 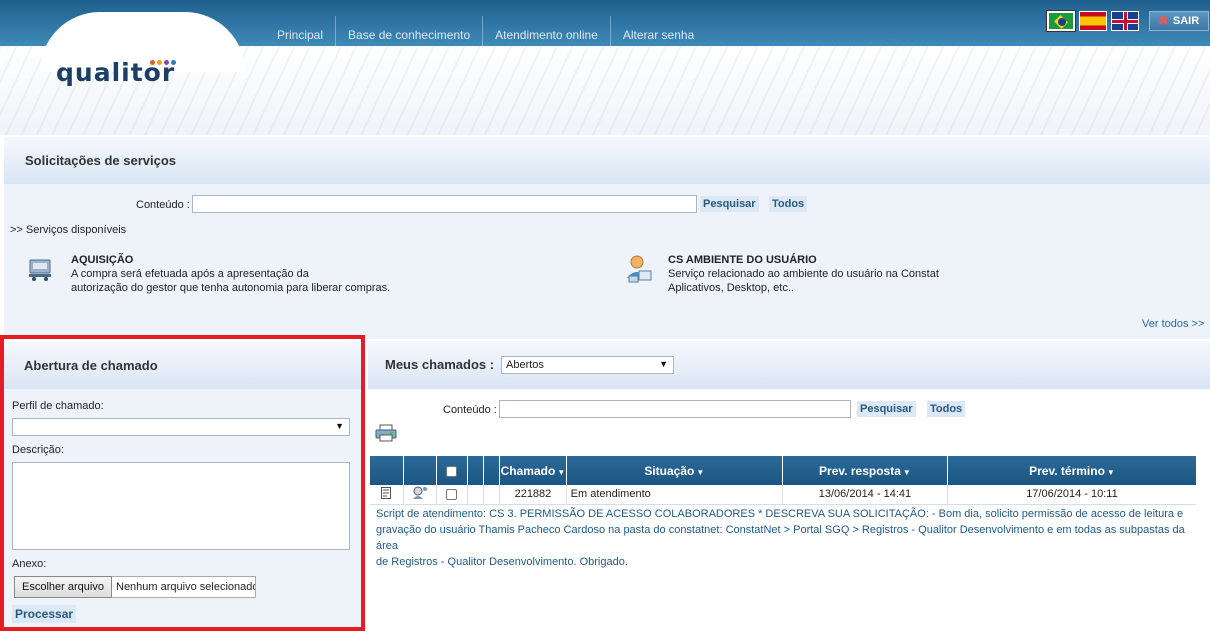 What do you see at coordinates (40, 269) in the screenshot?
I see `shopping-cart-icon` at bounding box center [40, 269].